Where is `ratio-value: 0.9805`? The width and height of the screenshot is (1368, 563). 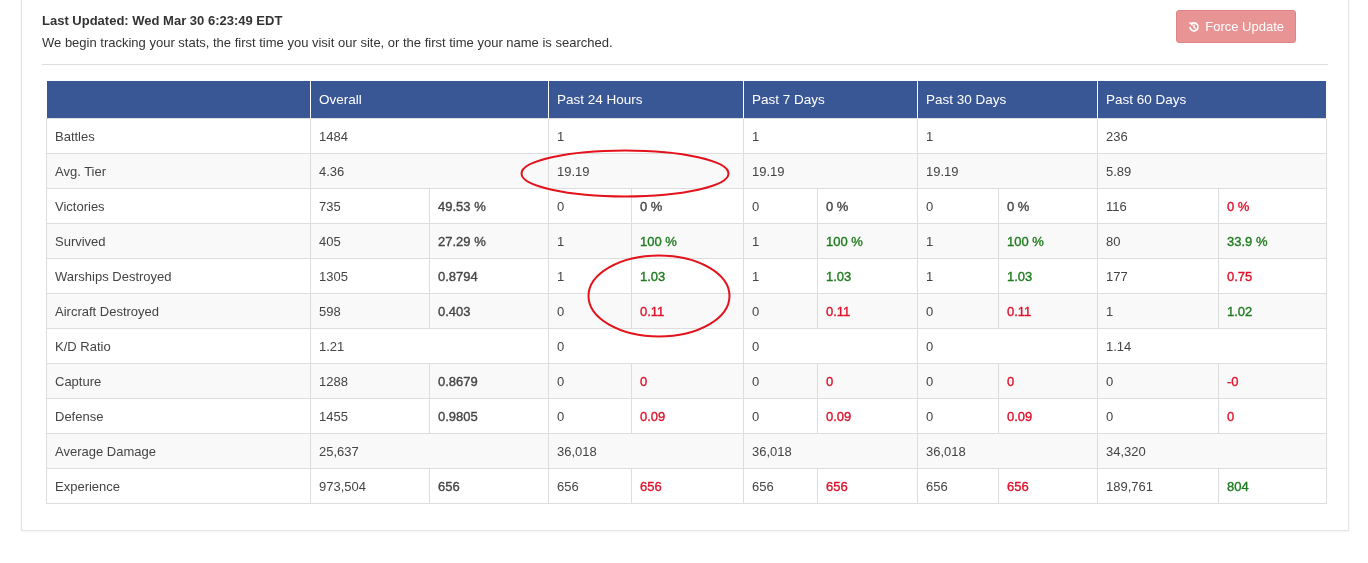 ratio-value: 0.9805 is located at coordinates (458, 416).